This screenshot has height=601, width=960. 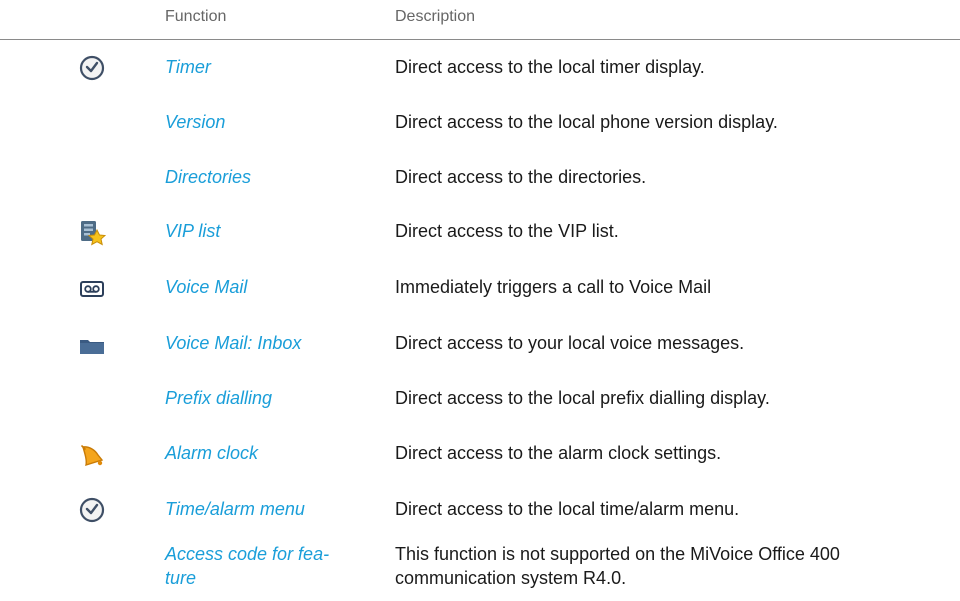 What do you see at coordinates (235, 509) in the screenshot?
I see `function-label: Time/alarm menu` at bounding box center [235, 509].